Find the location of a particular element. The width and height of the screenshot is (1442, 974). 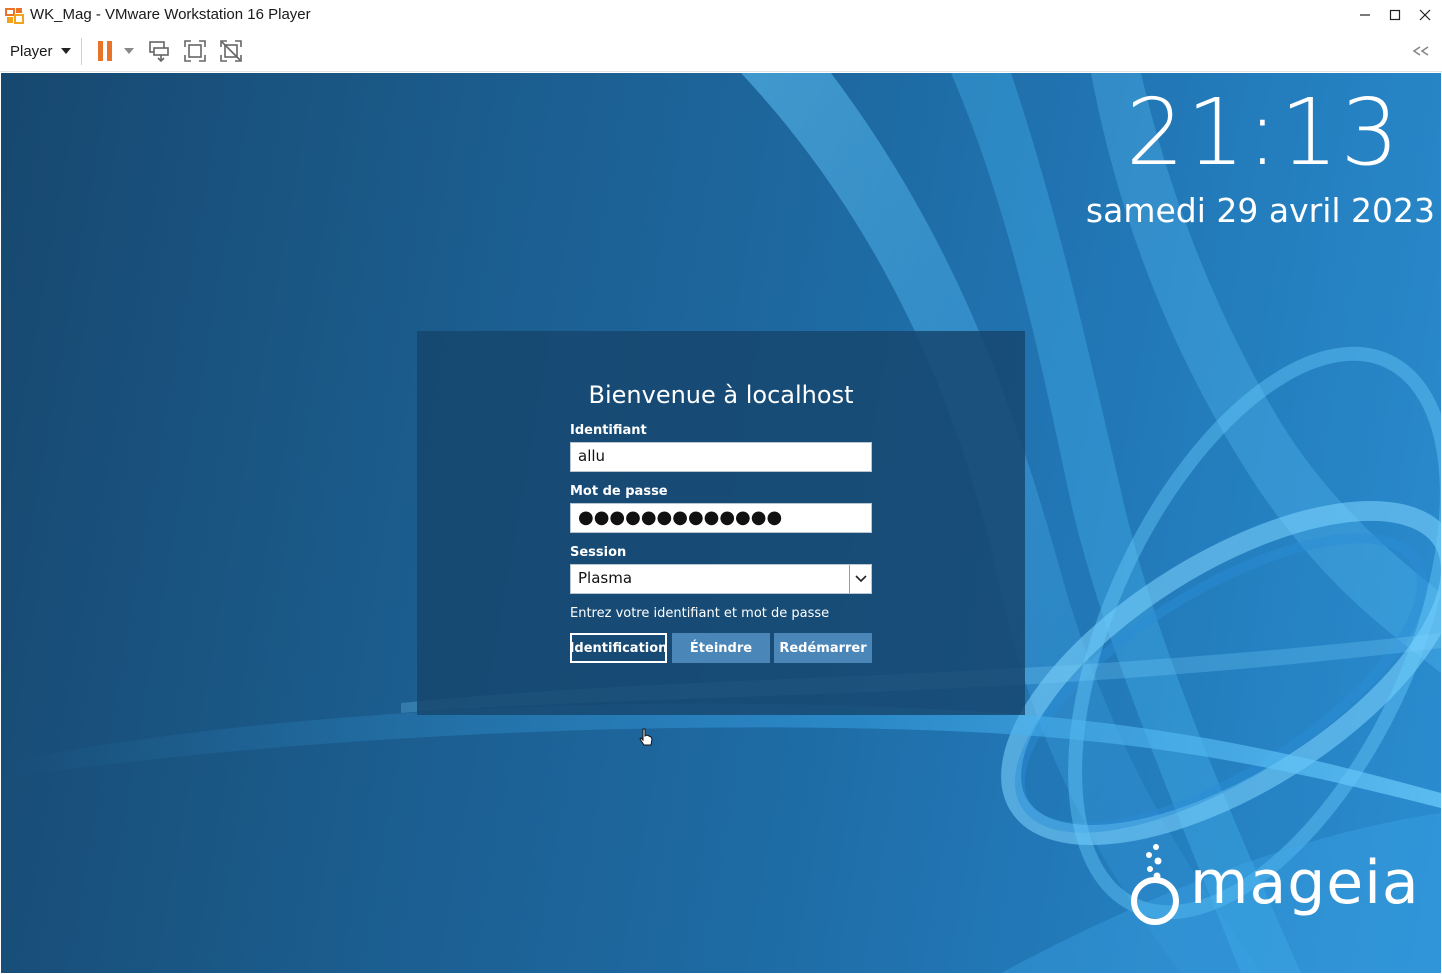

pause-dropdown-button is located at coordinates (129, 51).